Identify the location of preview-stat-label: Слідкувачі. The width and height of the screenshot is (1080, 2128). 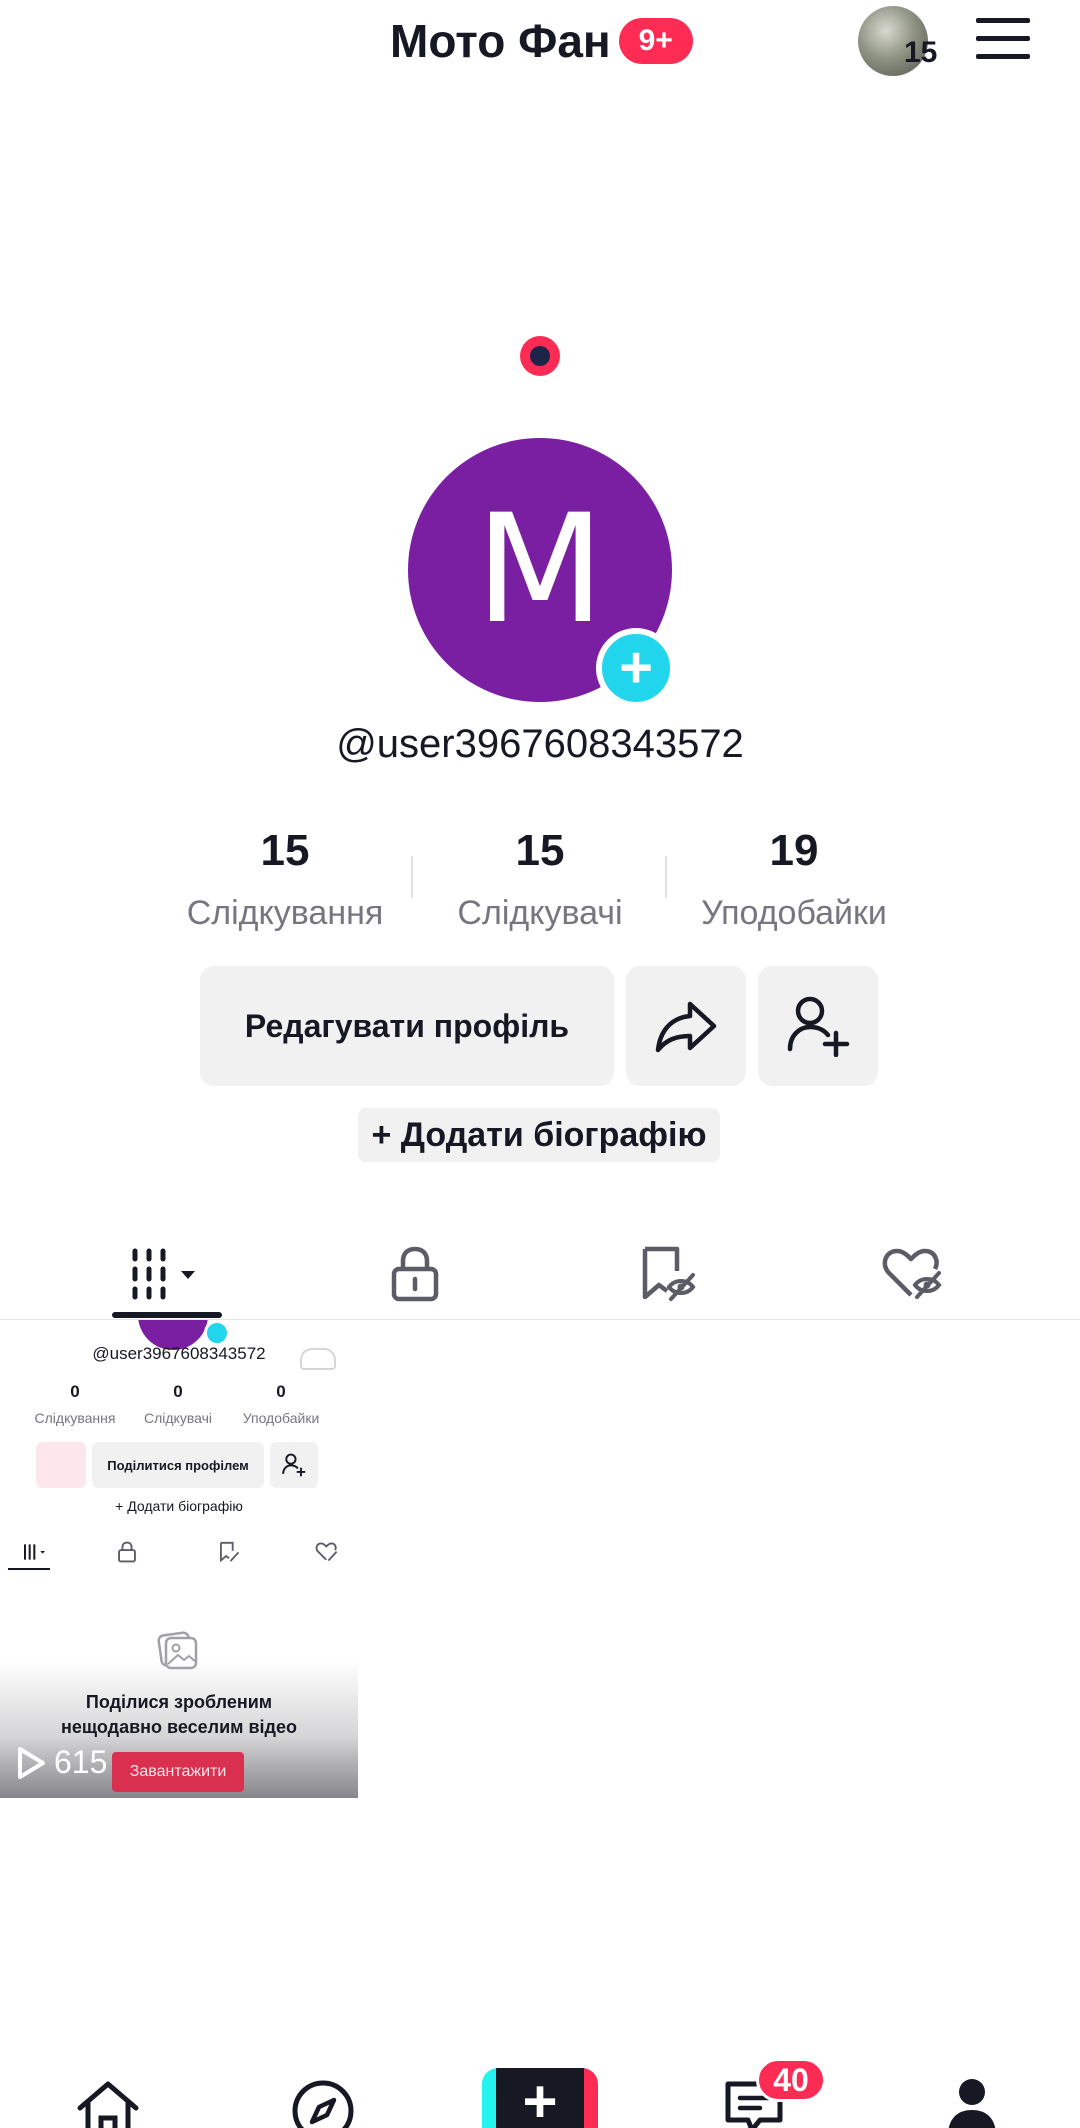
(177, 1418).